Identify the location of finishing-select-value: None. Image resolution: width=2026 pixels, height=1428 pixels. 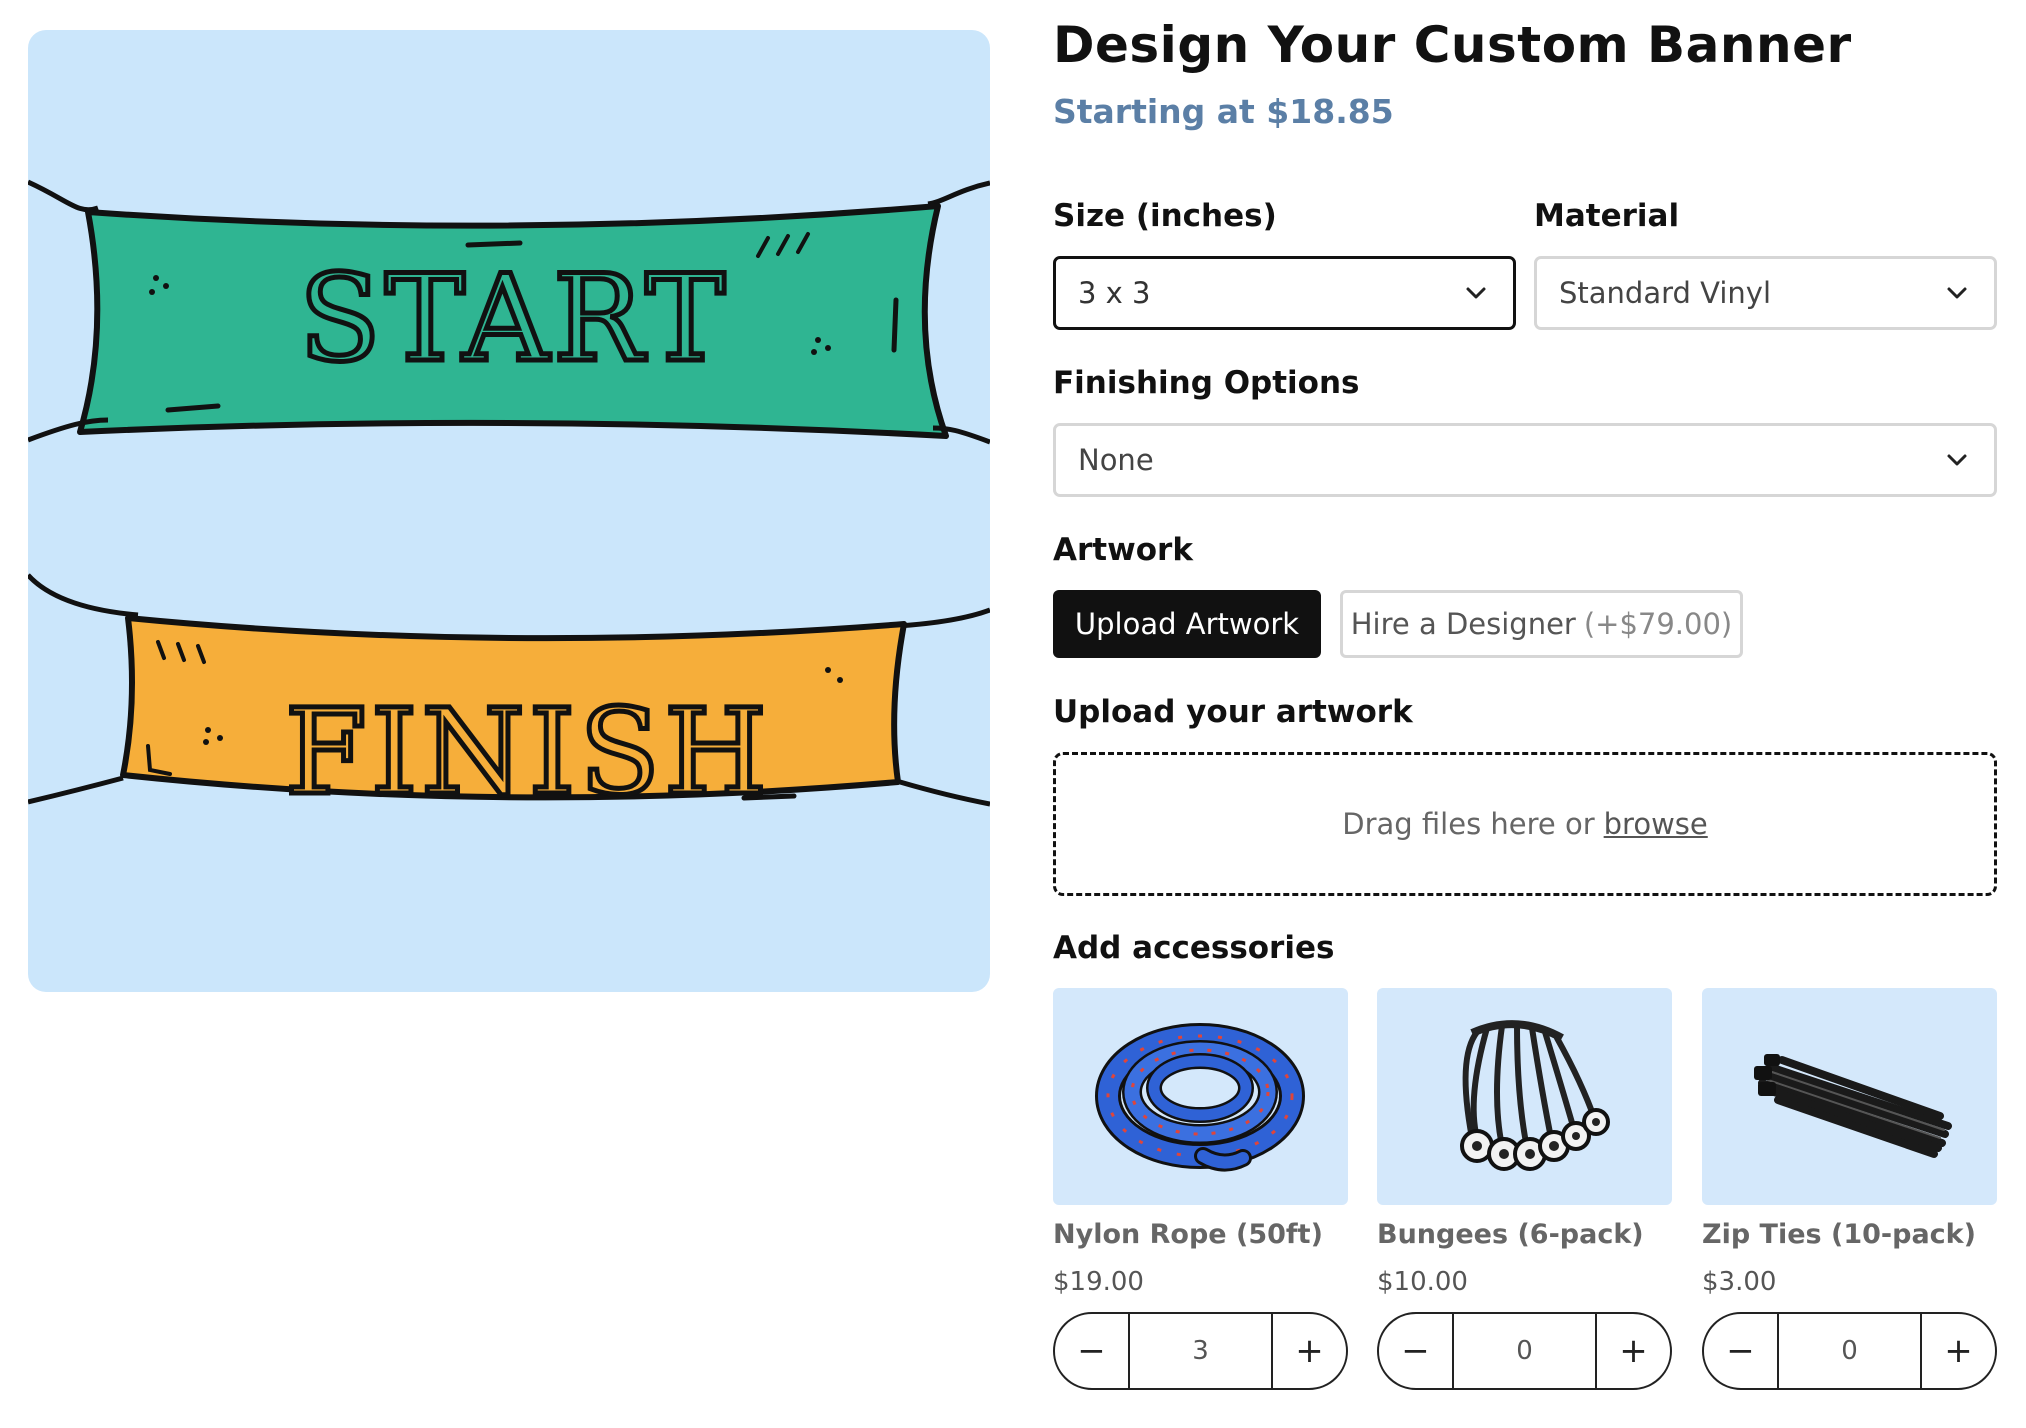
(1116, 460).